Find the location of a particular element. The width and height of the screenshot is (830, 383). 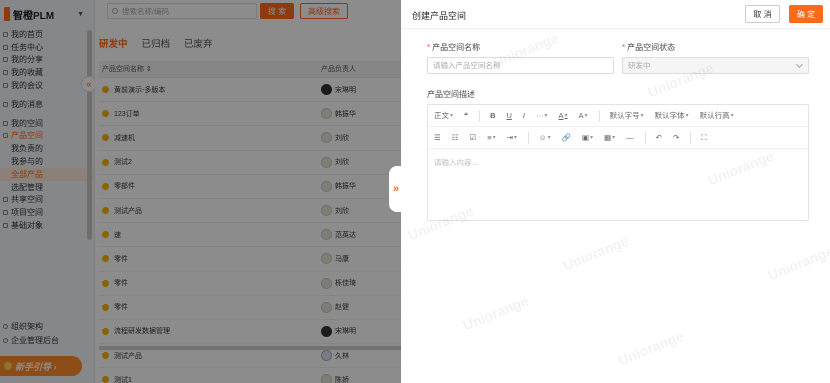

line-height-dropdown: 默认行高 is located at coordinates (717, 115).